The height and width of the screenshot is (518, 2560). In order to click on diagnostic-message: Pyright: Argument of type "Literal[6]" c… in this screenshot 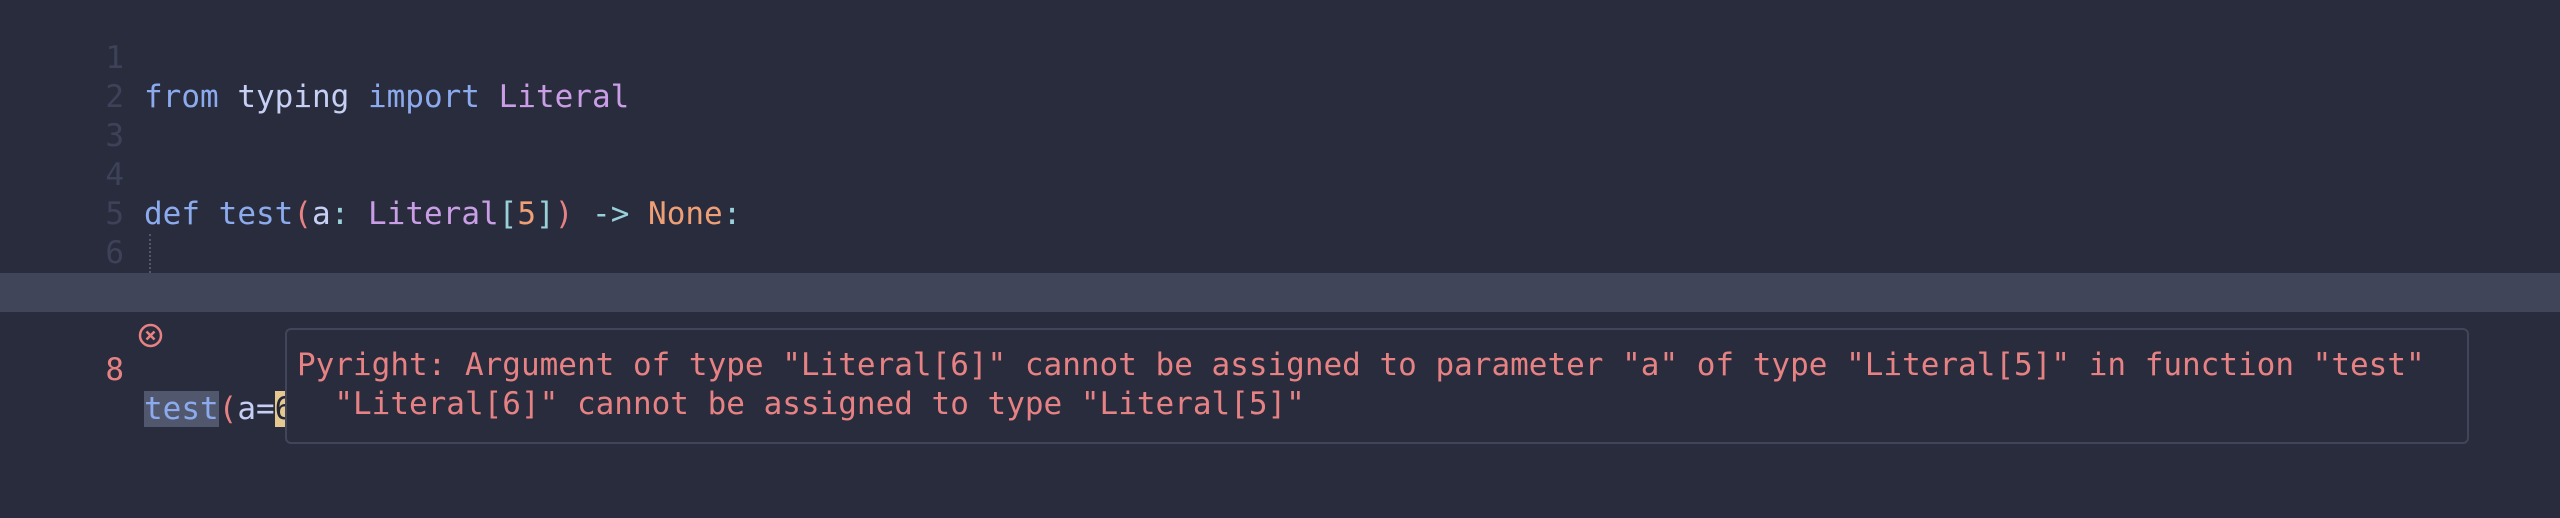, I will do `click(1361, 365)`.